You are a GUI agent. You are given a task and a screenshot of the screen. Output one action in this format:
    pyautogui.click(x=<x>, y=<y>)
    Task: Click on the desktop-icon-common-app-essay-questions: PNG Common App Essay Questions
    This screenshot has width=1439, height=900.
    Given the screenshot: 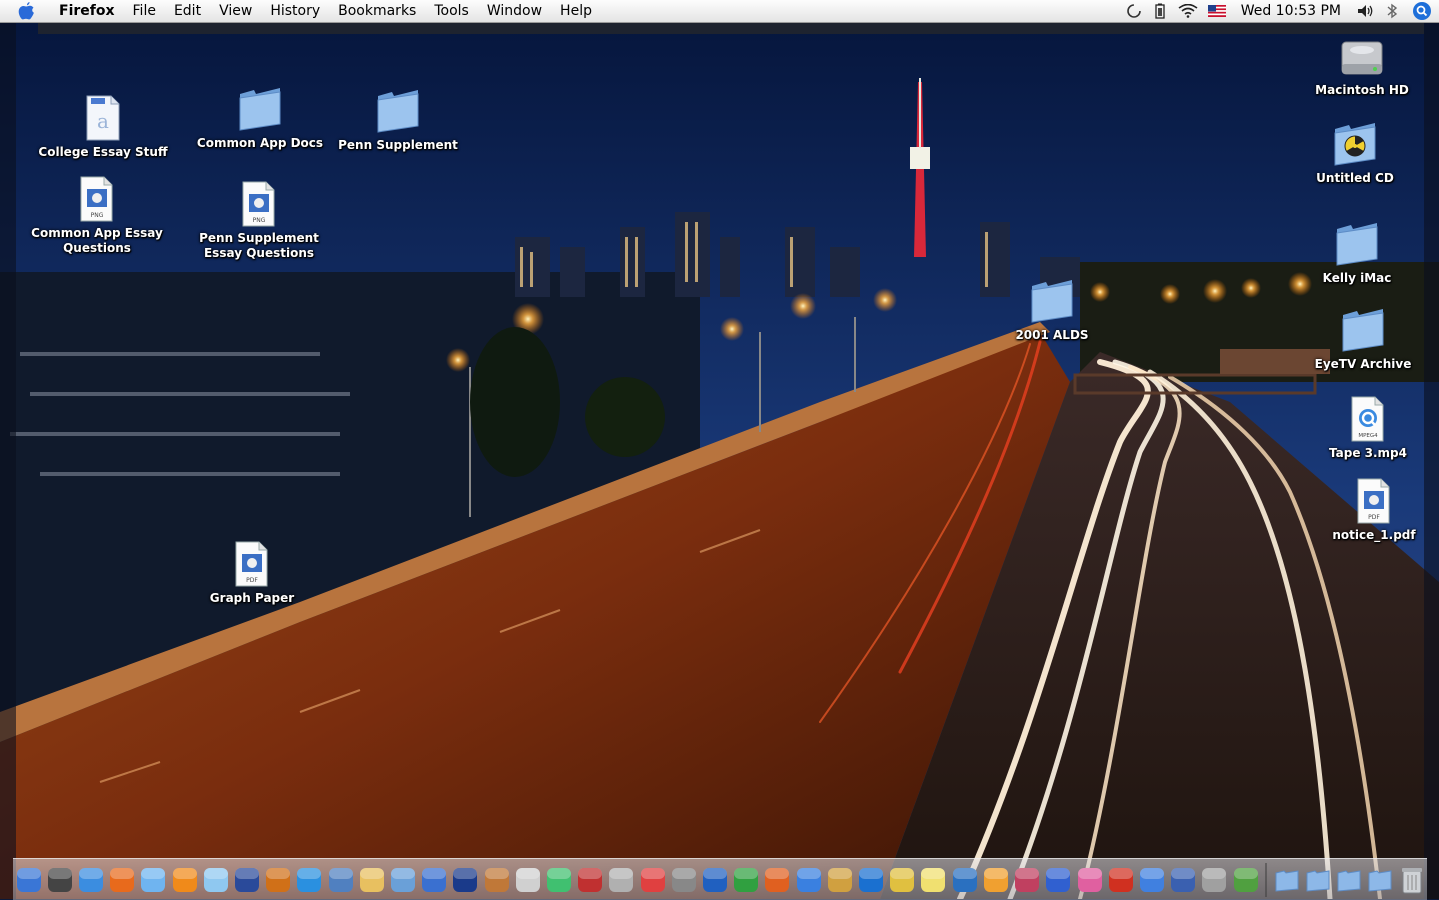 What is the action you would take?
    pyautogui.click(x=97, y=215)
    